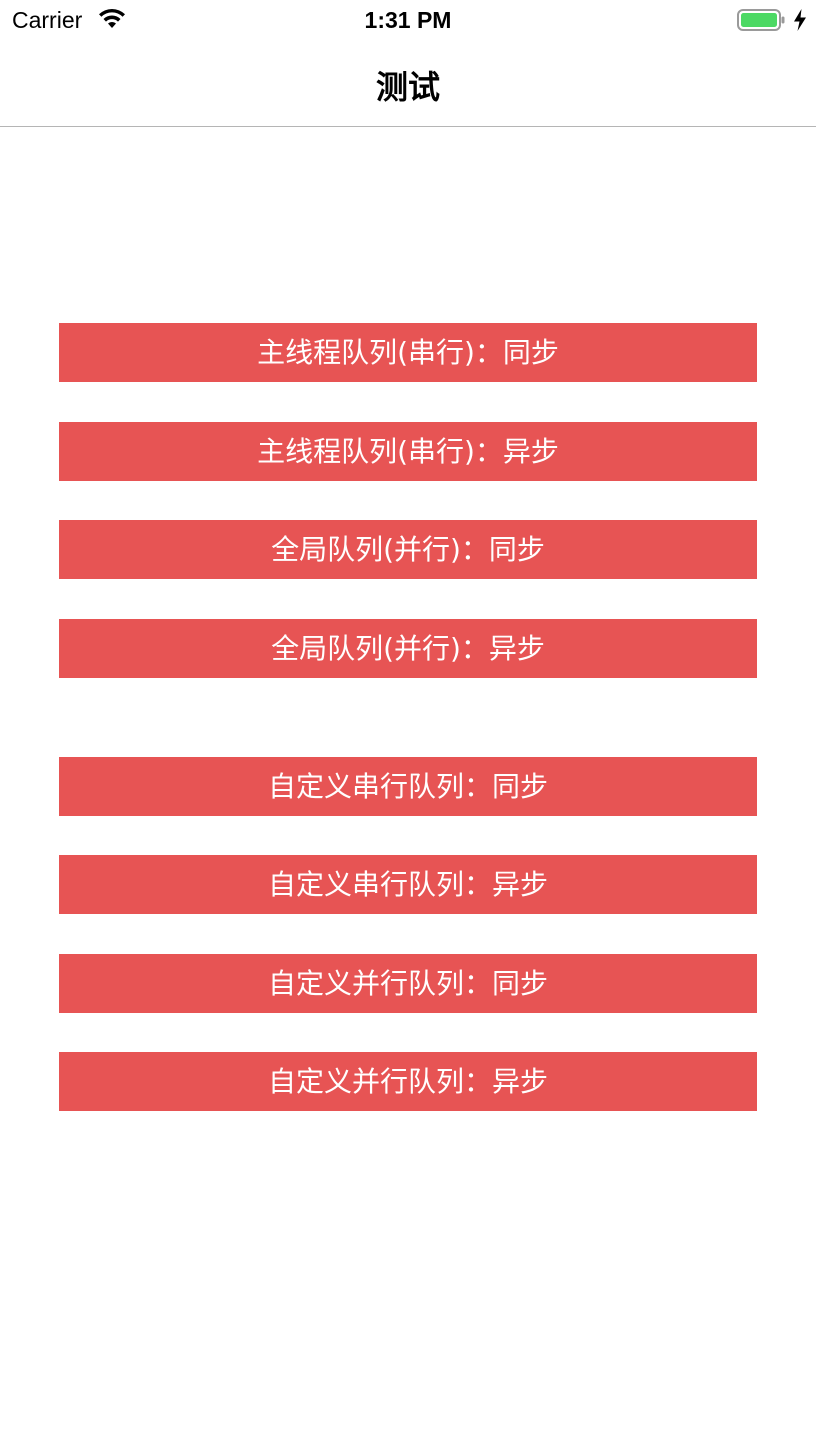 The height and width of the screenshot is (1450, 816). What do you see at coordinates (407, 87) in the screenshot?
I see `nav-title: 测试` at bounding box center [407, 87].